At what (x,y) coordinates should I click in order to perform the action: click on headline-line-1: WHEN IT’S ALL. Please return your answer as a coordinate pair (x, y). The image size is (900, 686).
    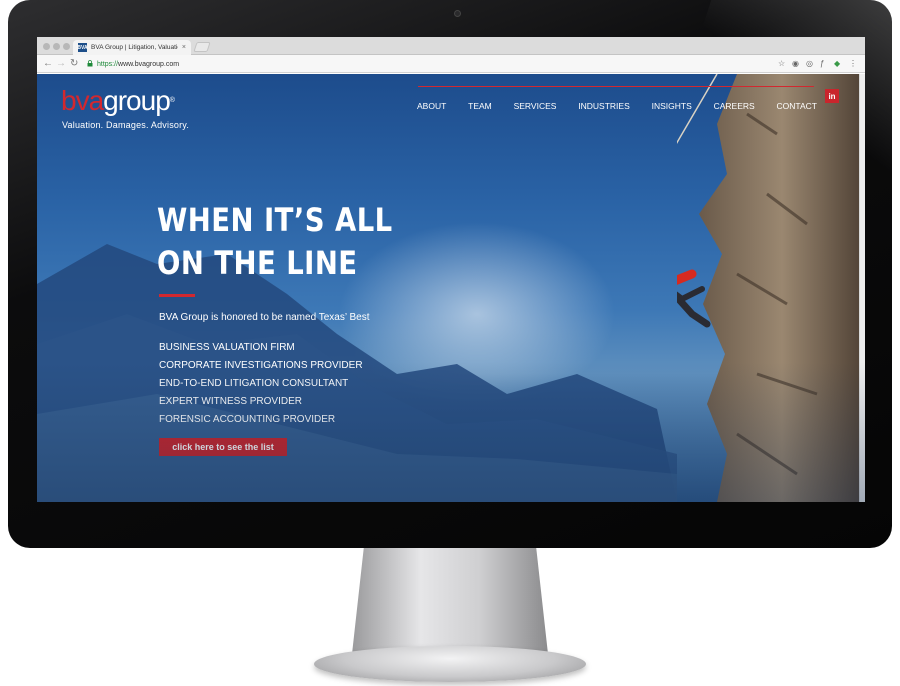
    Looking at the image, I should click on (275, 220).